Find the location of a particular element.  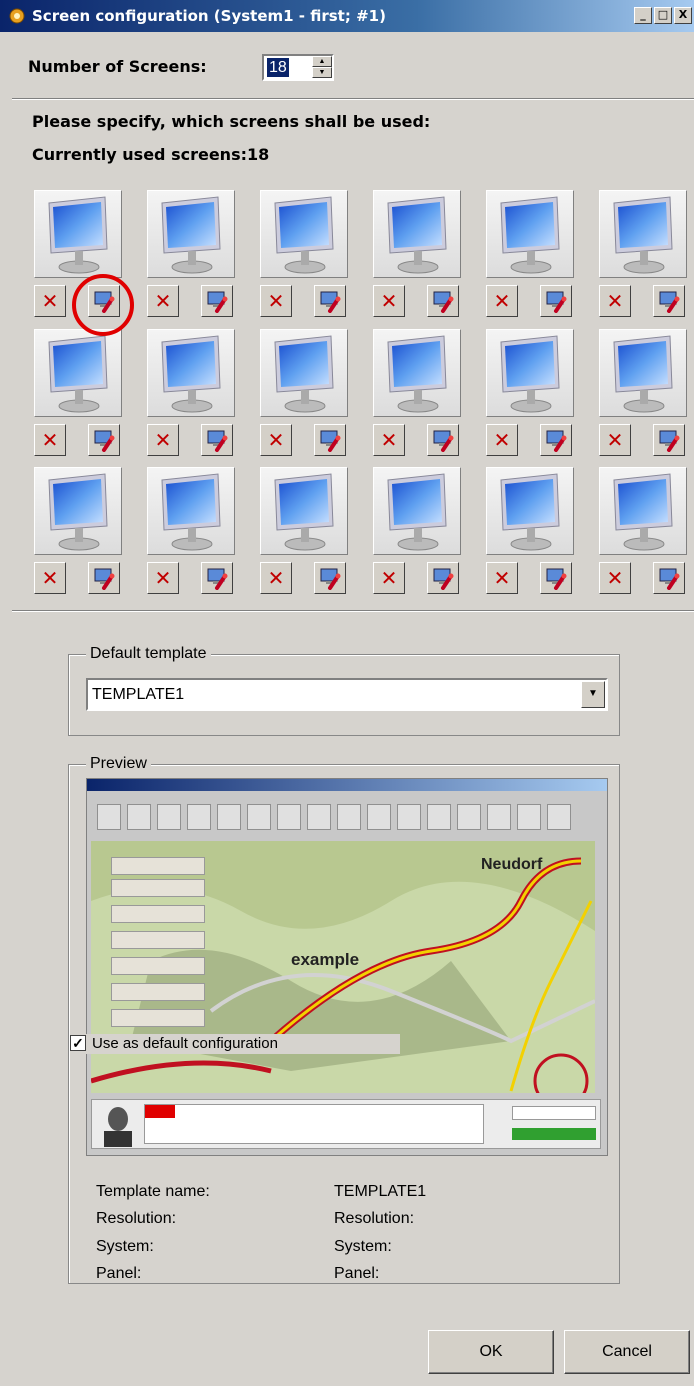

default-template-label: Default template is located at coordinates (148, 654).